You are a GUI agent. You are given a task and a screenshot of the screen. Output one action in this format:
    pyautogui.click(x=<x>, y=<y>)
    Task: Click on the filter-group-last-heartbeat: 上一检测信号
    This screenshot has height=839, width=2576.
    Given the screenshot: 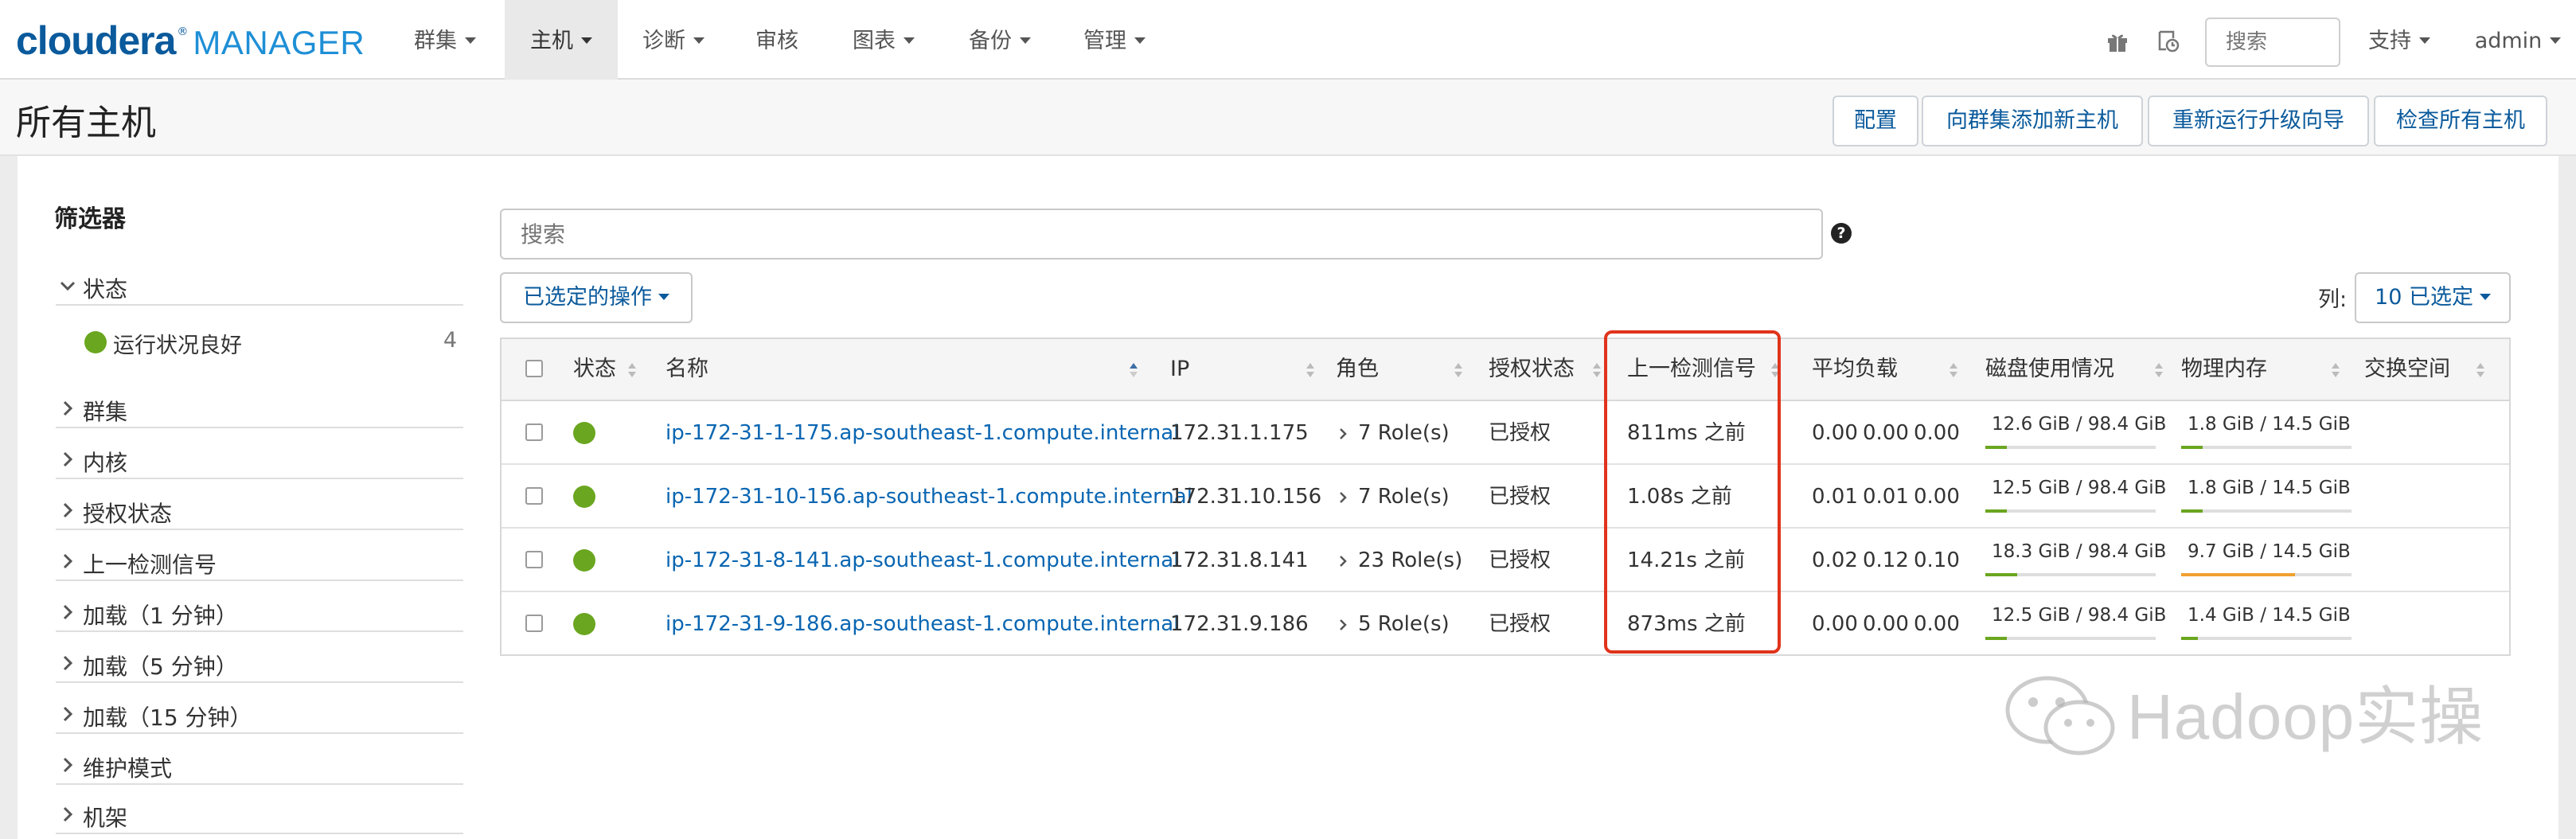 What is the action you would take?
    pyautogui.click(x=259, y=562)
    